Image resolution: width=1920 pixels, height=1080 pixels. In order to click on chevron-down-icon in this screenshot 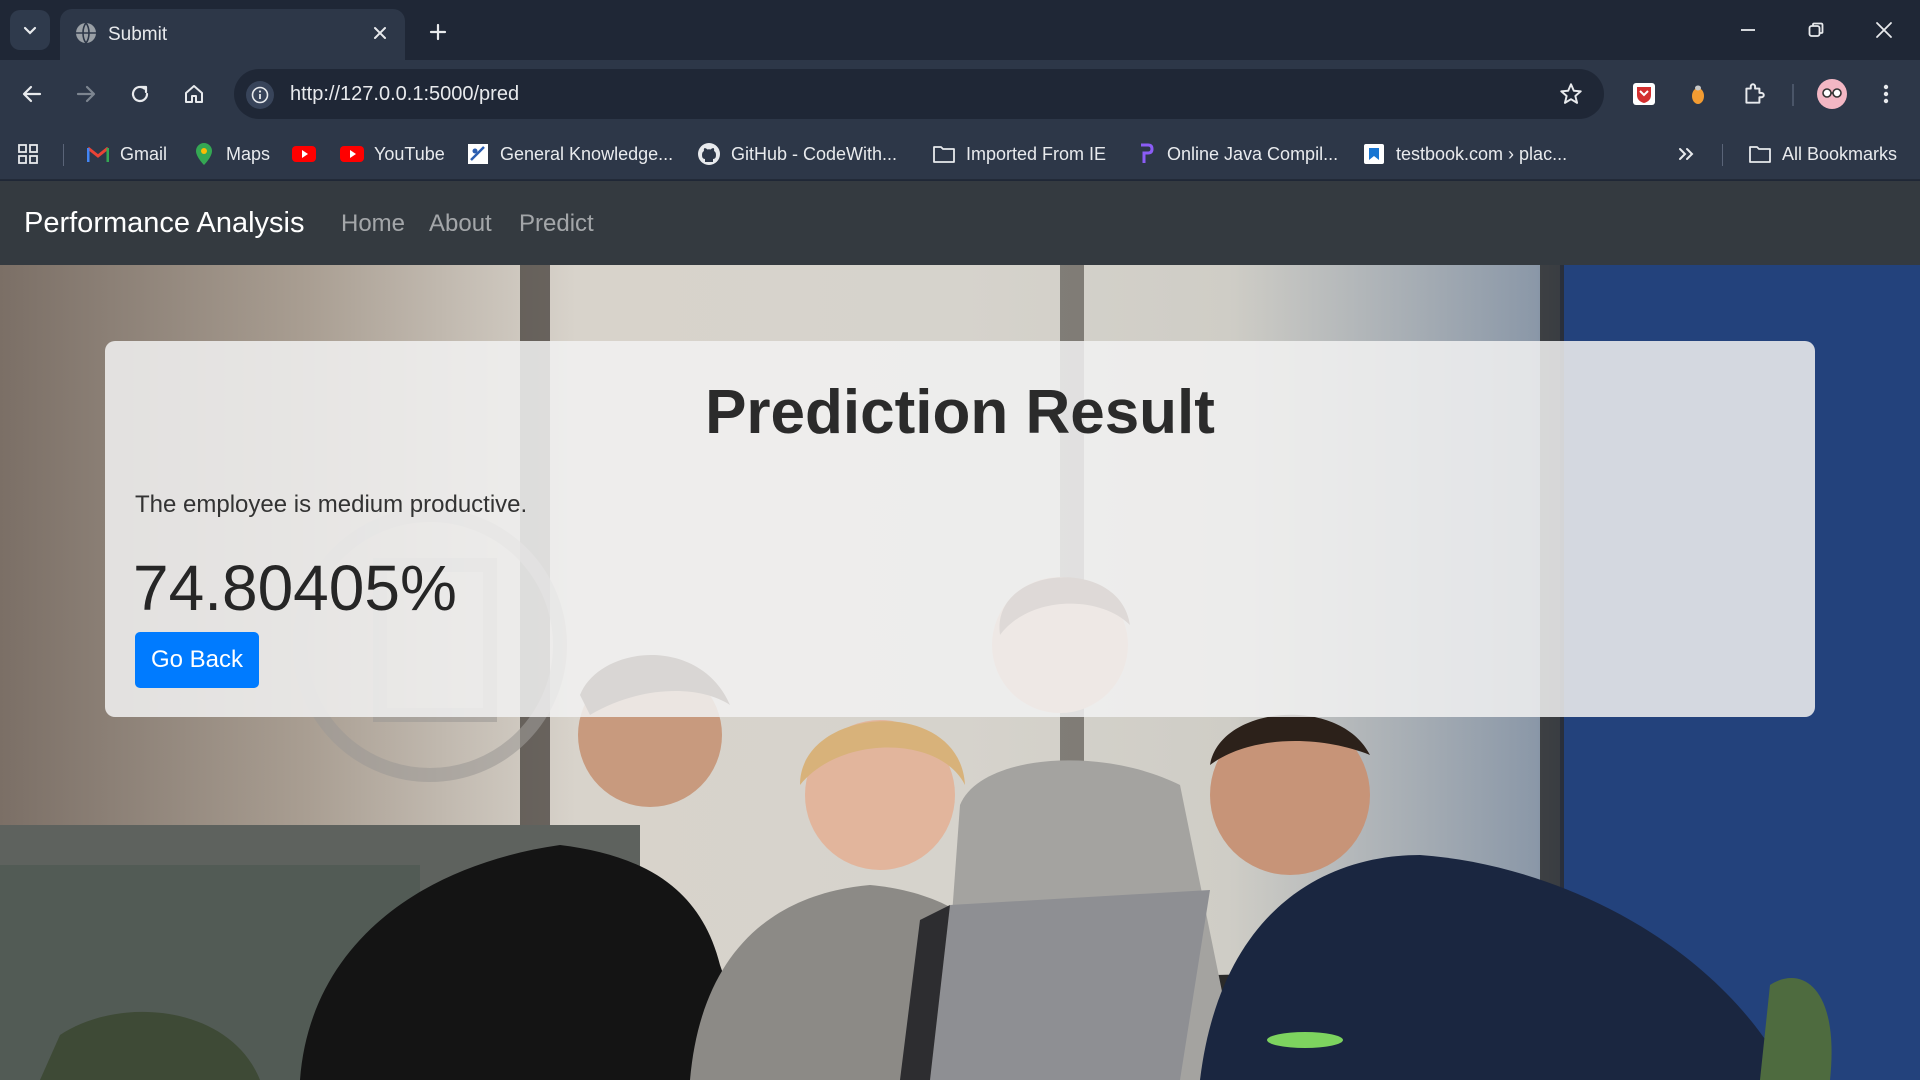, I will do `click(30, 30)`.